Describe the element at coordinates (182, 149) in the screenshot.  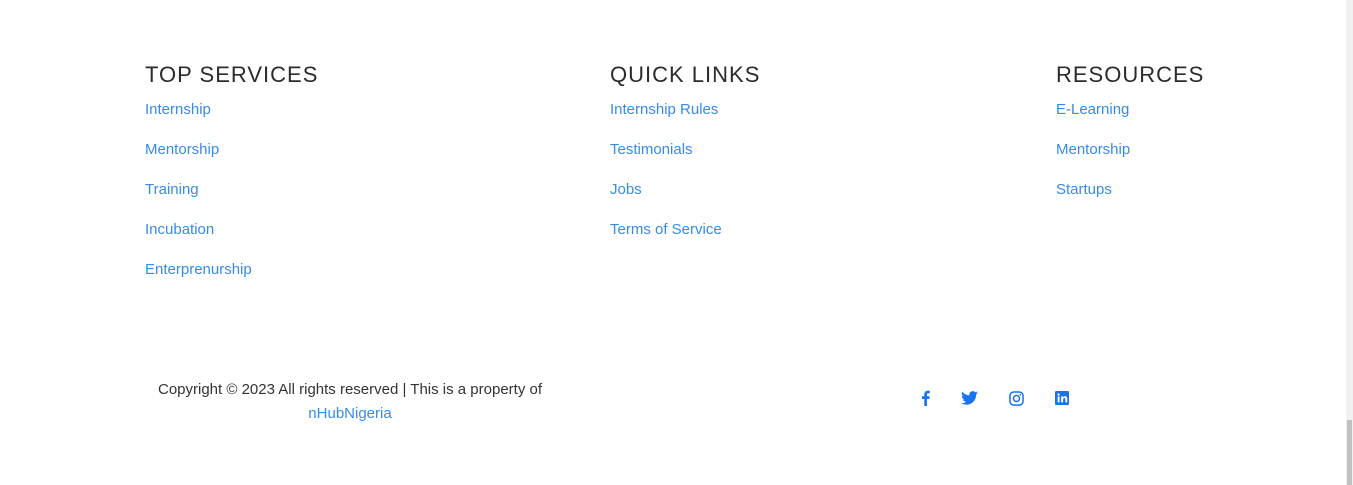
I see `link-mentorship: Mentorship` at that location.